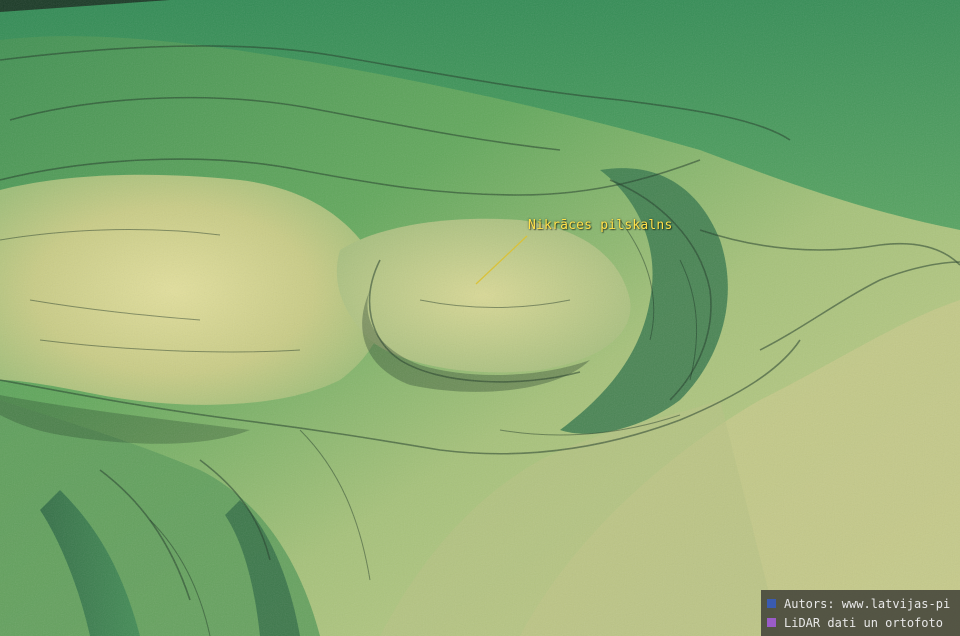 This screenshot has width=960, height=636. I want to click on legend-swatch-purple, so click(771, 622).